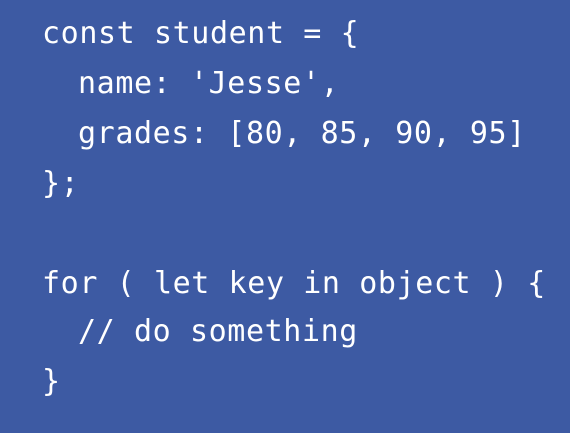 This screenshot has width=570, height=433. I want to click on code-line-close-loop: }, so click(51, 381).